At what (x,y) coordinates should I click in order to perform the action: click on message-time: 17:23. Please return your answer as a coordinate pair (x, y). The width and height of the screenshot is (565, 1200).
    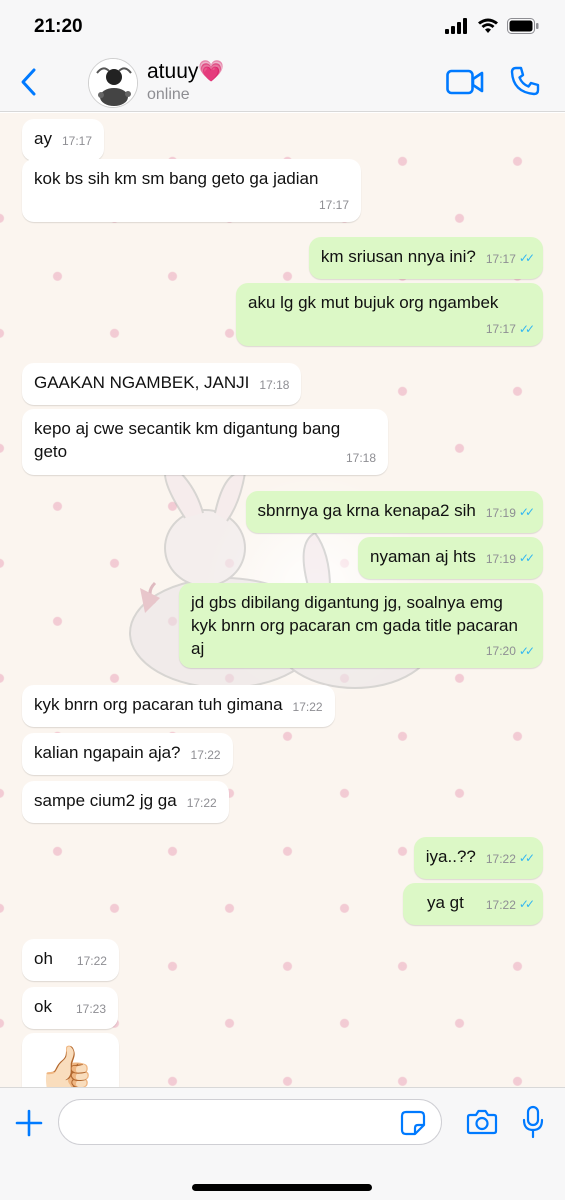
    Looking at the image, I should click on (90, 1009).